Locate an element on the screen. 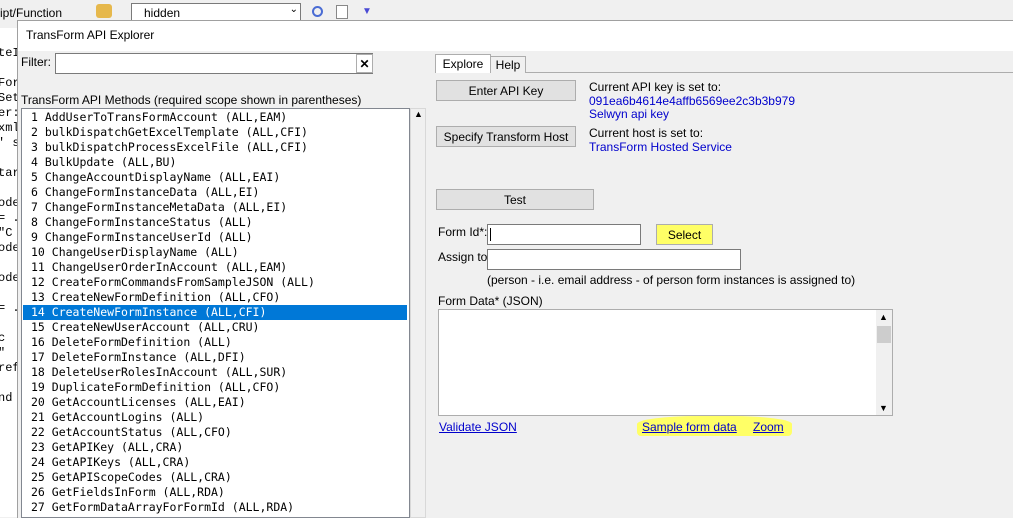 The width and height of the screenshot is (1013, 518). zoom-link: Zoom is located at coordinates (768, 427).